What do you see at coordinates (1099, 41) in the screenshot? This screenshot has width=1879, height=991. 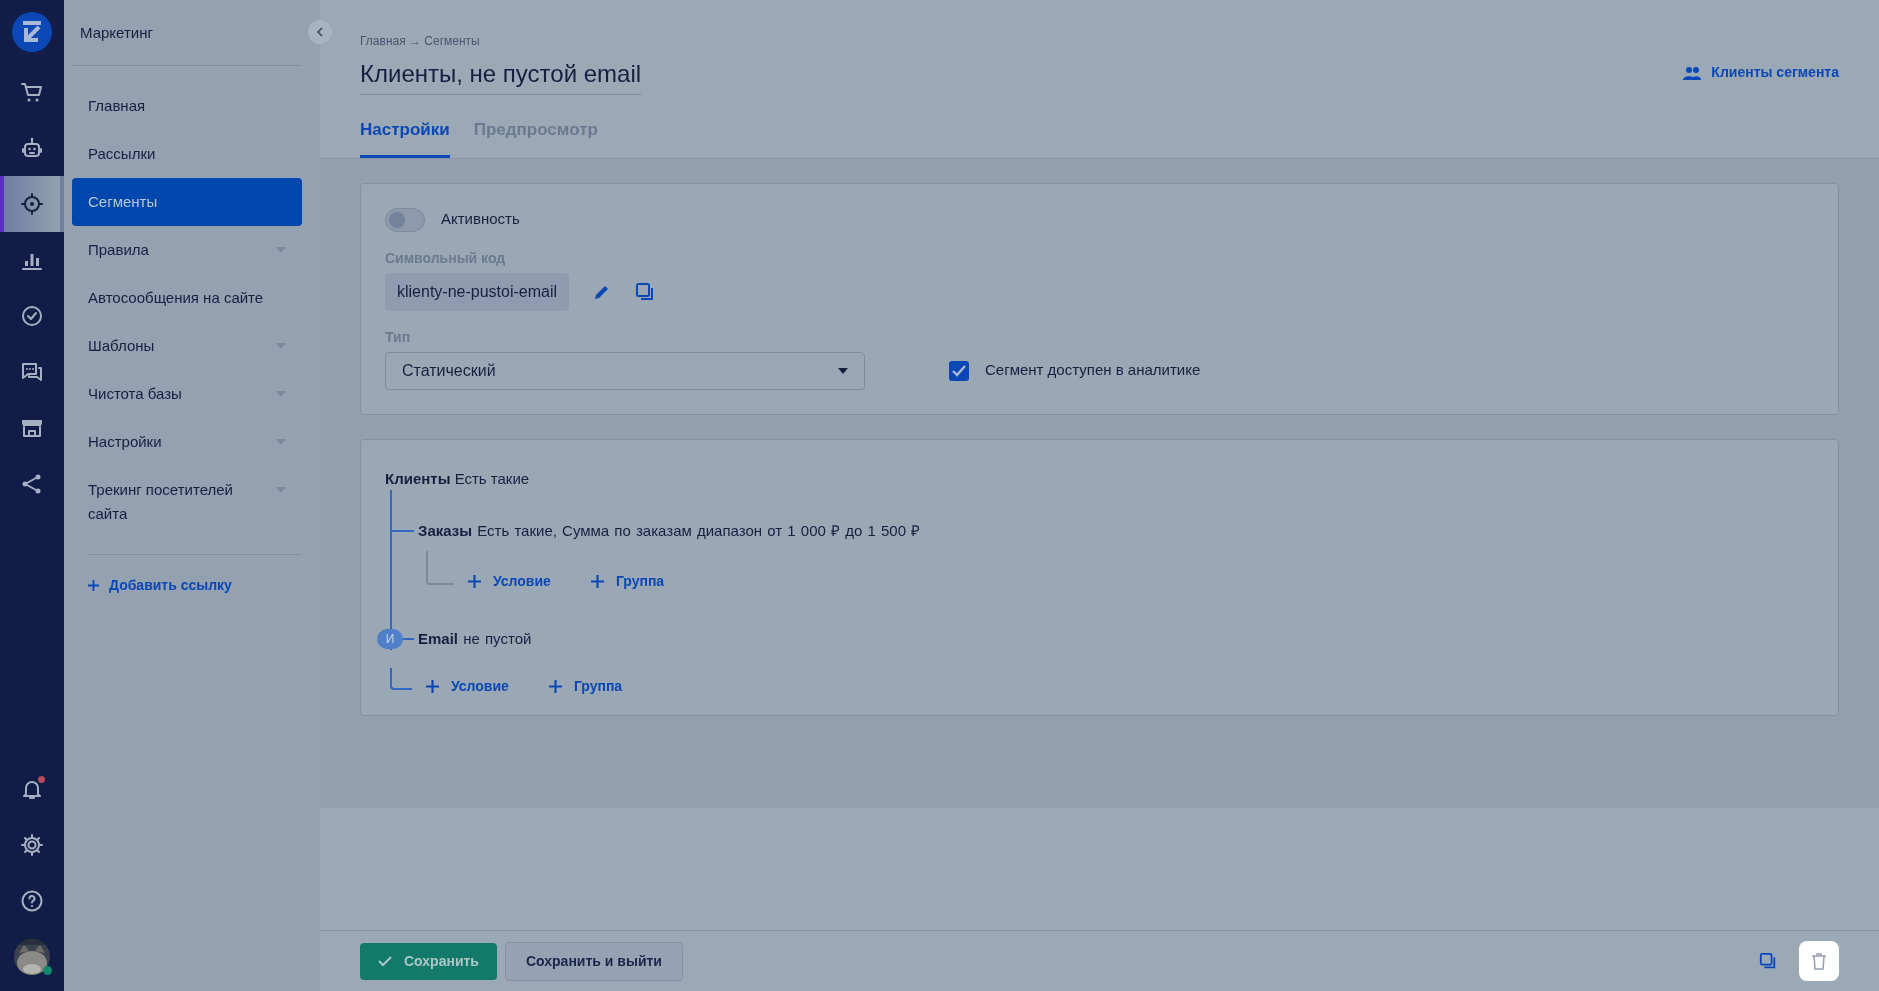 I see `breadcrumb: Главная → Сегменты` at bounding box center [1099, 41].